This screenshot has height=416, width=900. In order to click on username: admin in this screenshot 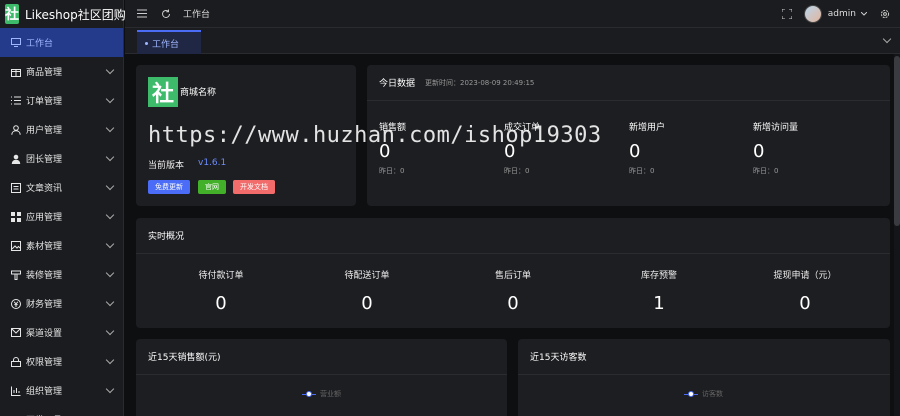, I will do `click(842, 14)`.